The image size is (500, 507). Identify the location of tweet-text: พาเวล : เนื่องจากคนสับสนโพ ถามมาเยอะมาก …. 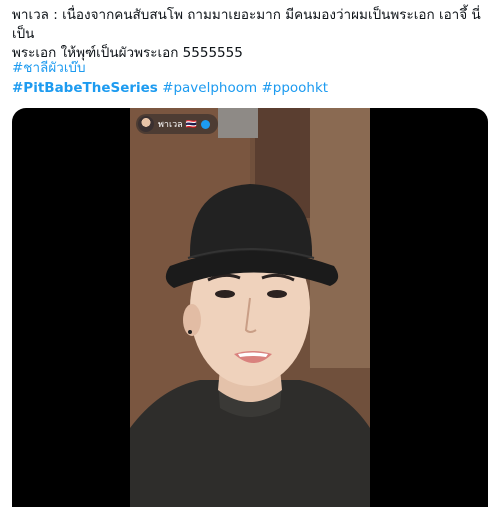
(252, 34).